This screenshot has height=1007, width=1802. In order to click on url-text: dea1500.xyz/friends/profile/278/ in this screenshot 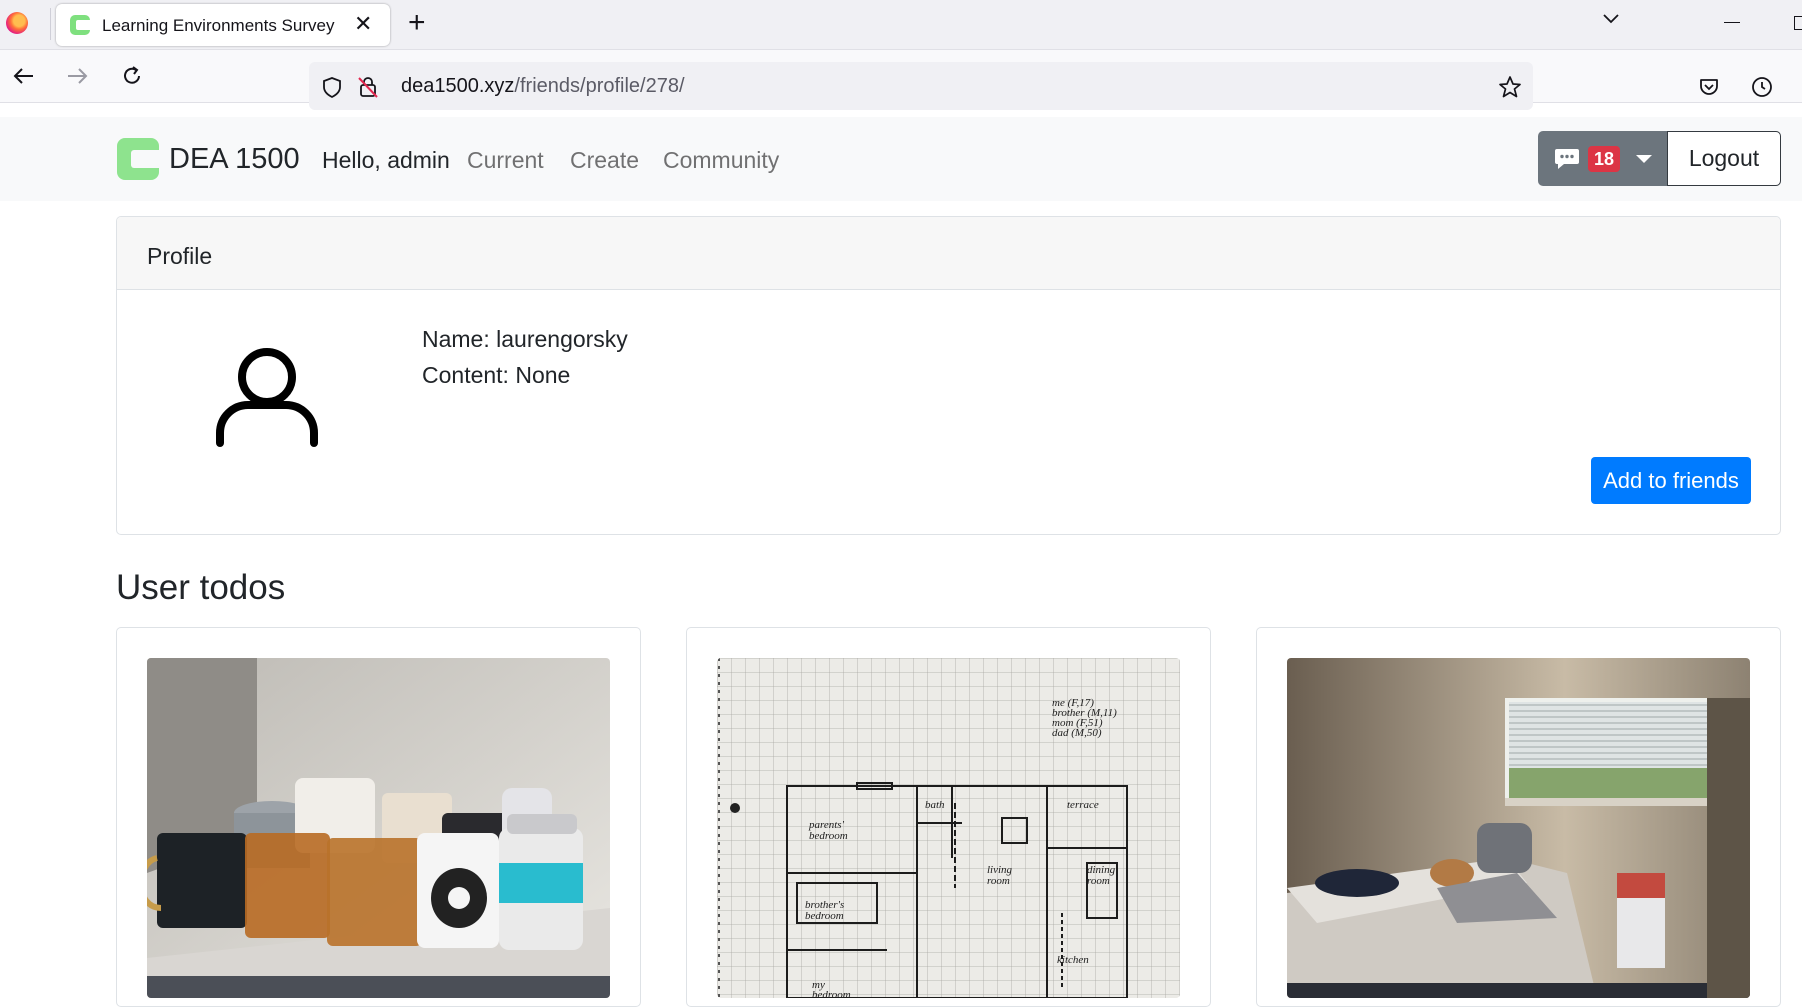, I will do `click(543, 86)`.